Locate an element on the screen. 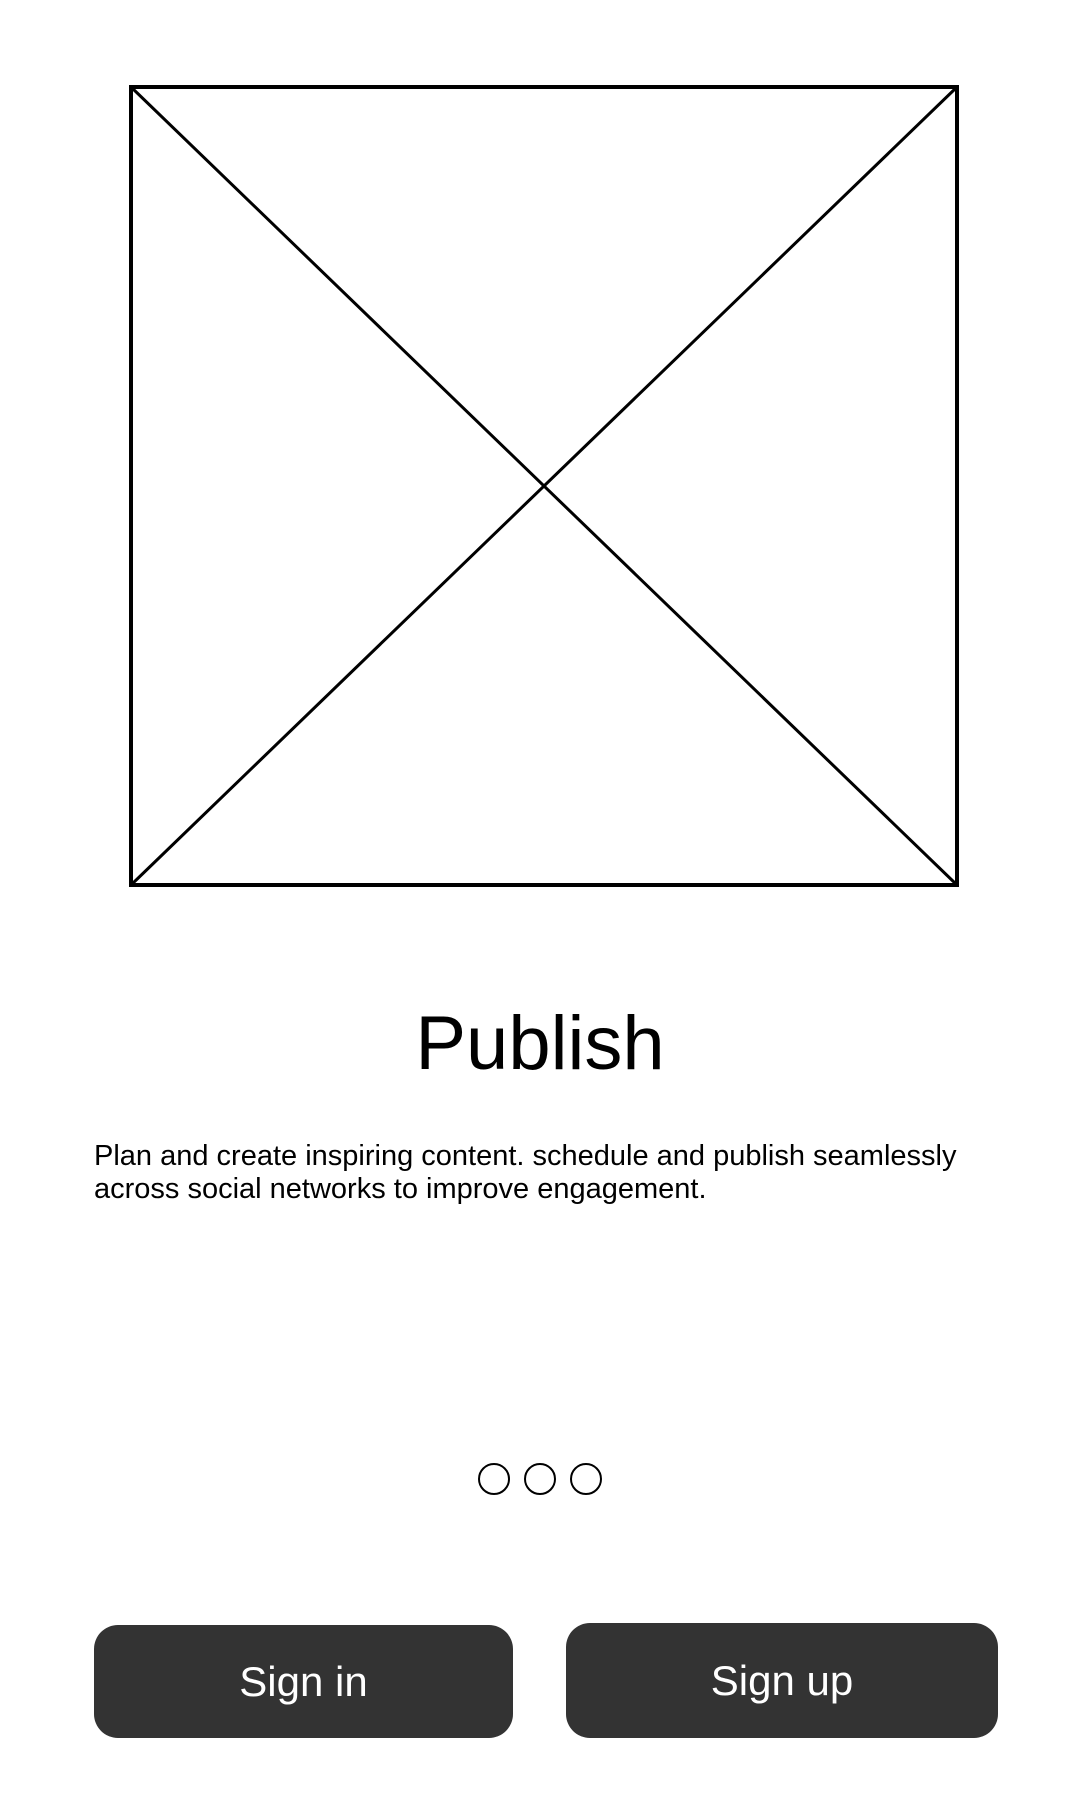 This screenshot has height=1800, width=1080. page-title: Publish is located at coordinates (540, 1043).